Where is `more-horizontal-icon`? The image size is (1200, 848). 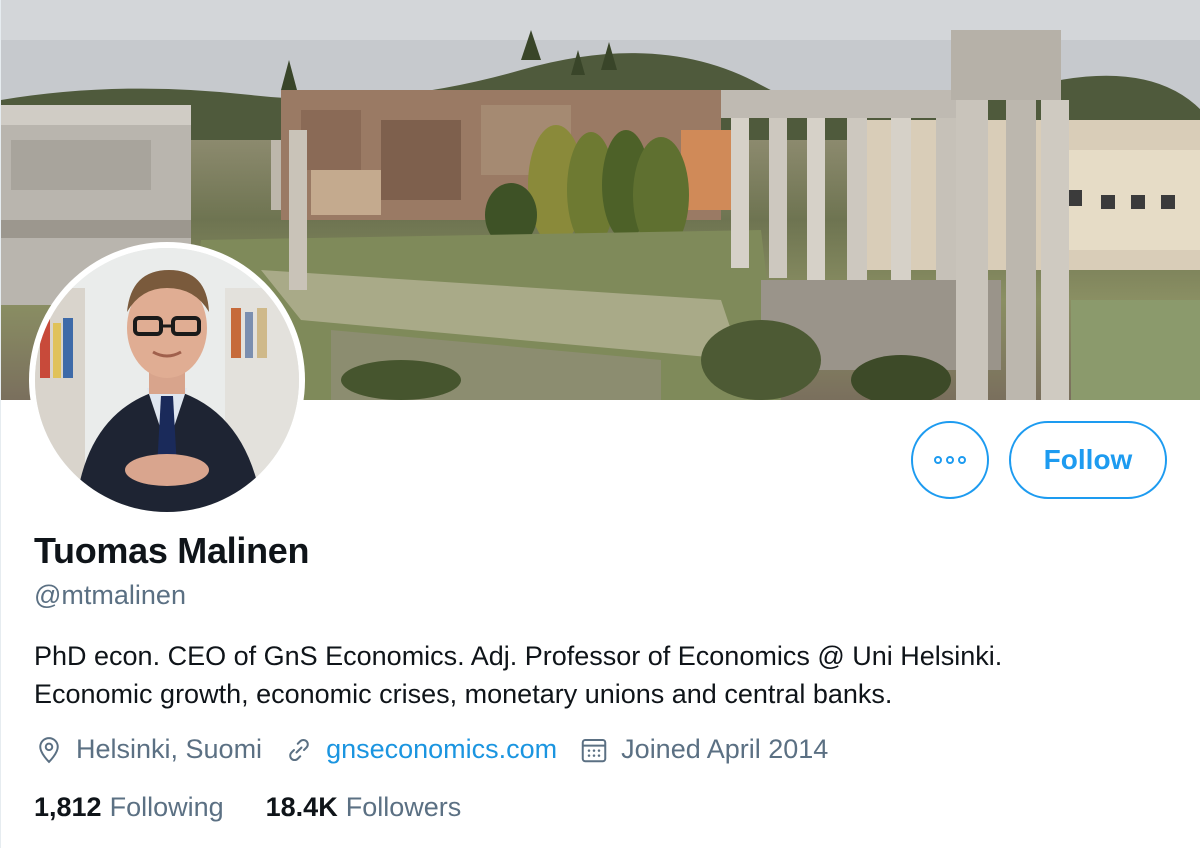 more-horizontal-icon is located at coordinates (950, 460).